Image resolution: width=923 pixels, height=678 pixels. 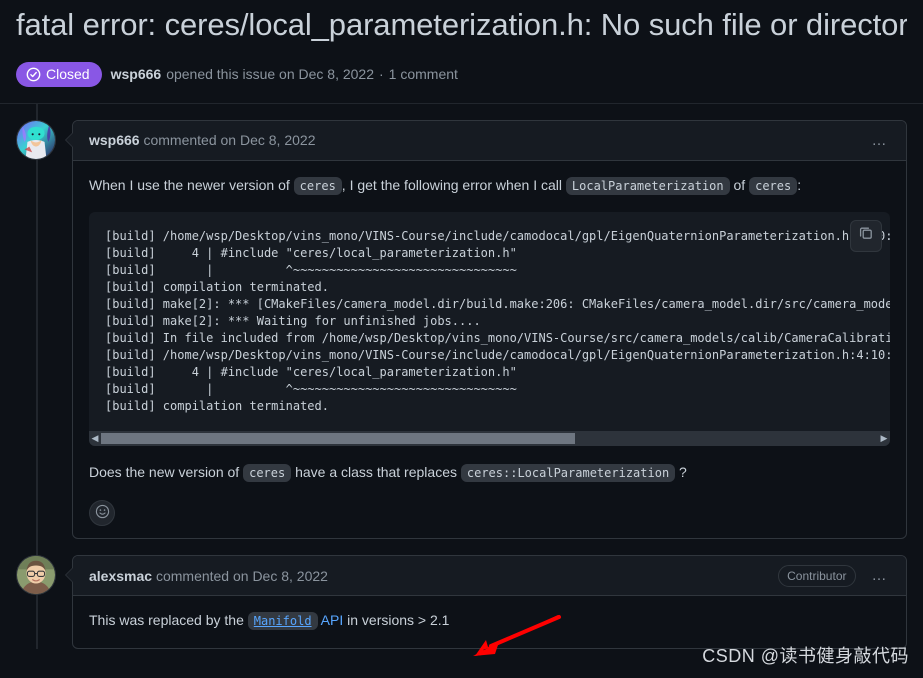 I want to click on issue-meta-author: wsp666, so click(x=136, y=74).